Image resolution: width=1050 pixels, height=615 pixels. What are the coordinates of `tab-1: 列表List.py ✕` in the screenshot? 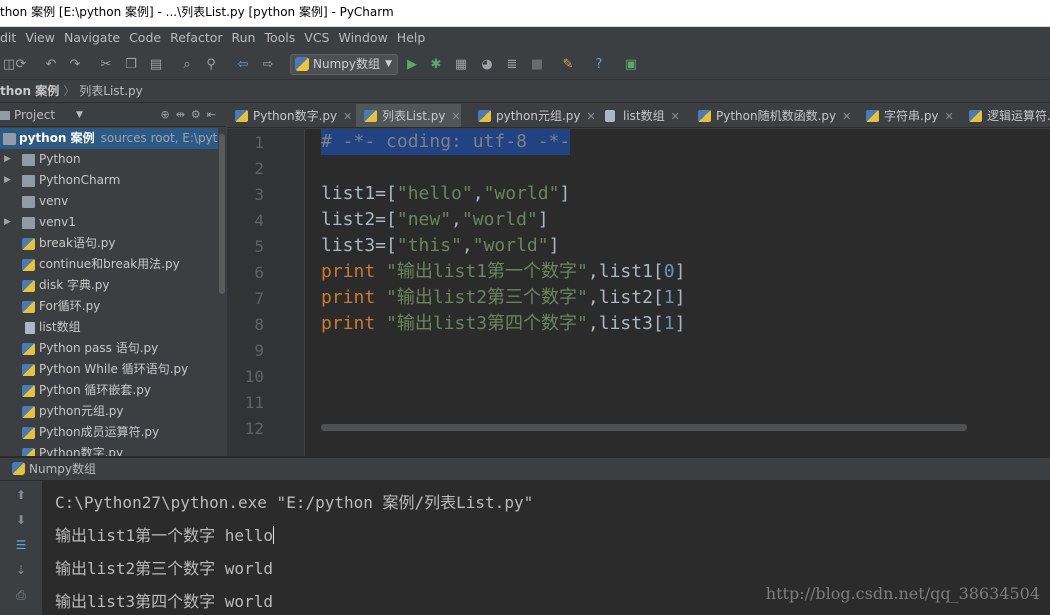 It's located at (408, 115).